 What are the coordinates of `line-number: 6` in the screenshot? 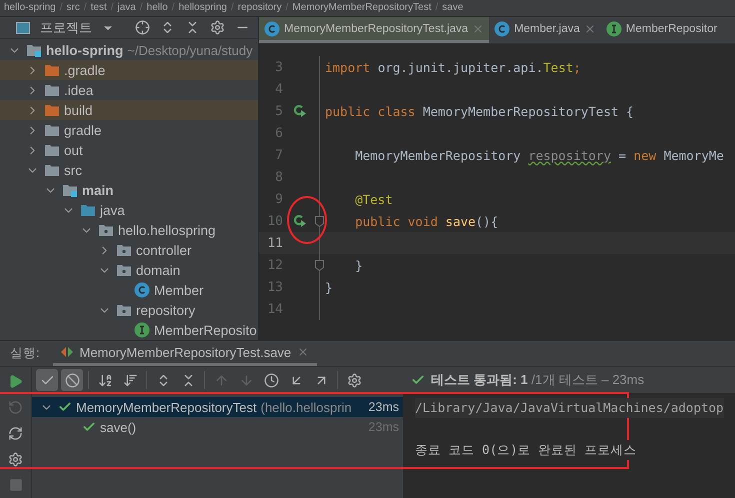 It's located at (278, 133).